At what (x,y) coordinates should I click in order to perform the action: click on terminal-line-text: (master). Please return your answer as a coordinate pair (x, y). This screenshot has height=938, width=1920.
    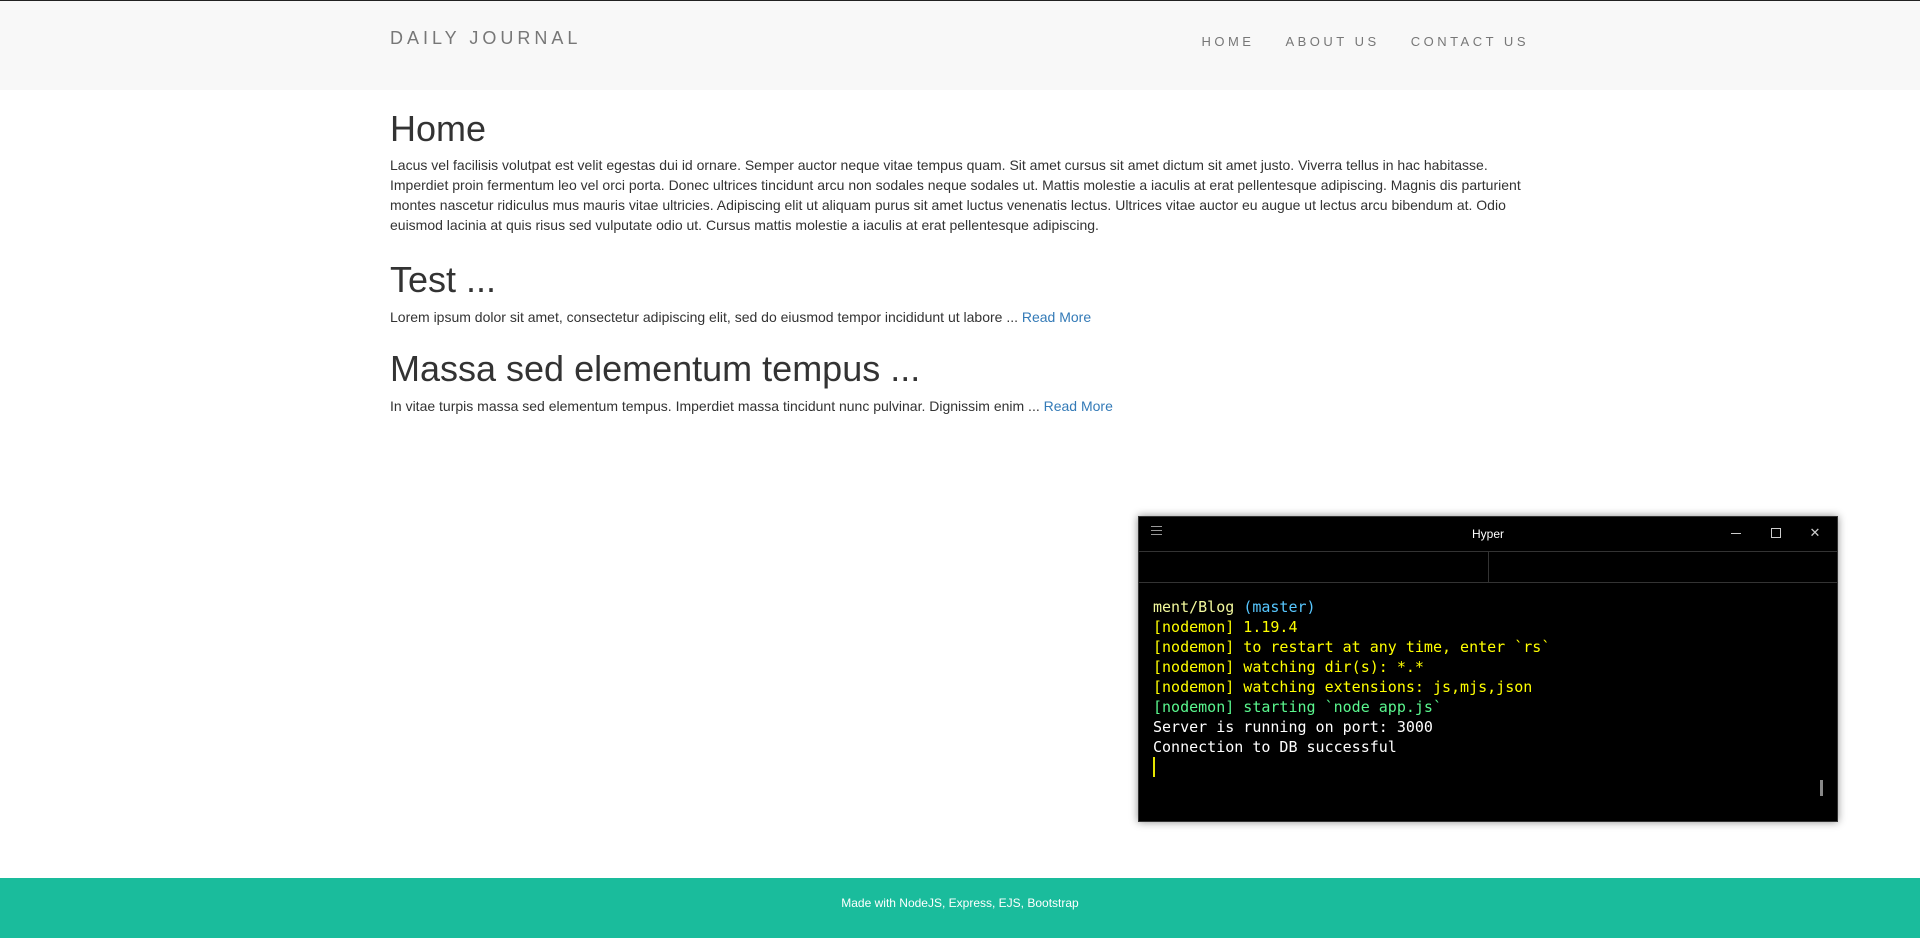
    Looking at the image, I should click on (1279, 607).